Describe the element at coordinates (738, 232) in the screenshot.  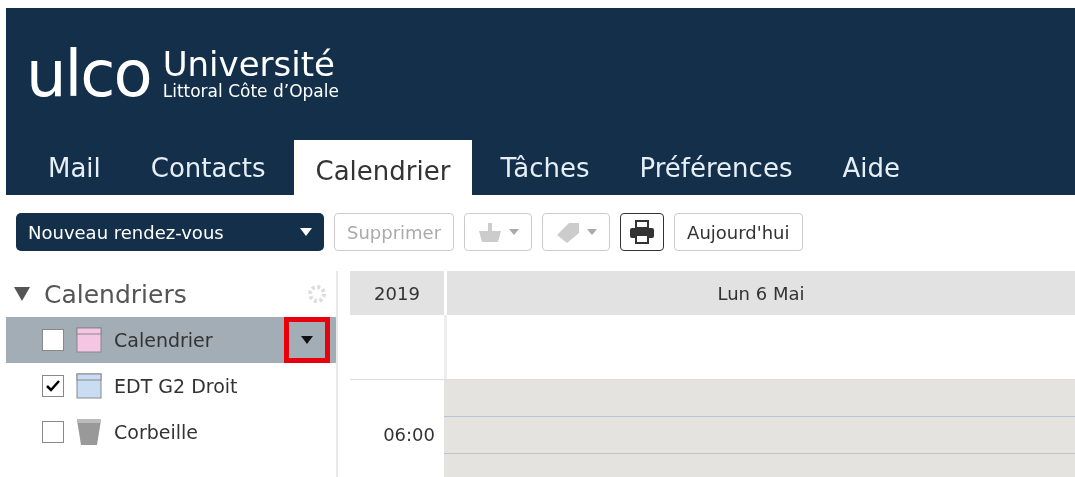
I see `today-button: Aujourd'hui` at that location.